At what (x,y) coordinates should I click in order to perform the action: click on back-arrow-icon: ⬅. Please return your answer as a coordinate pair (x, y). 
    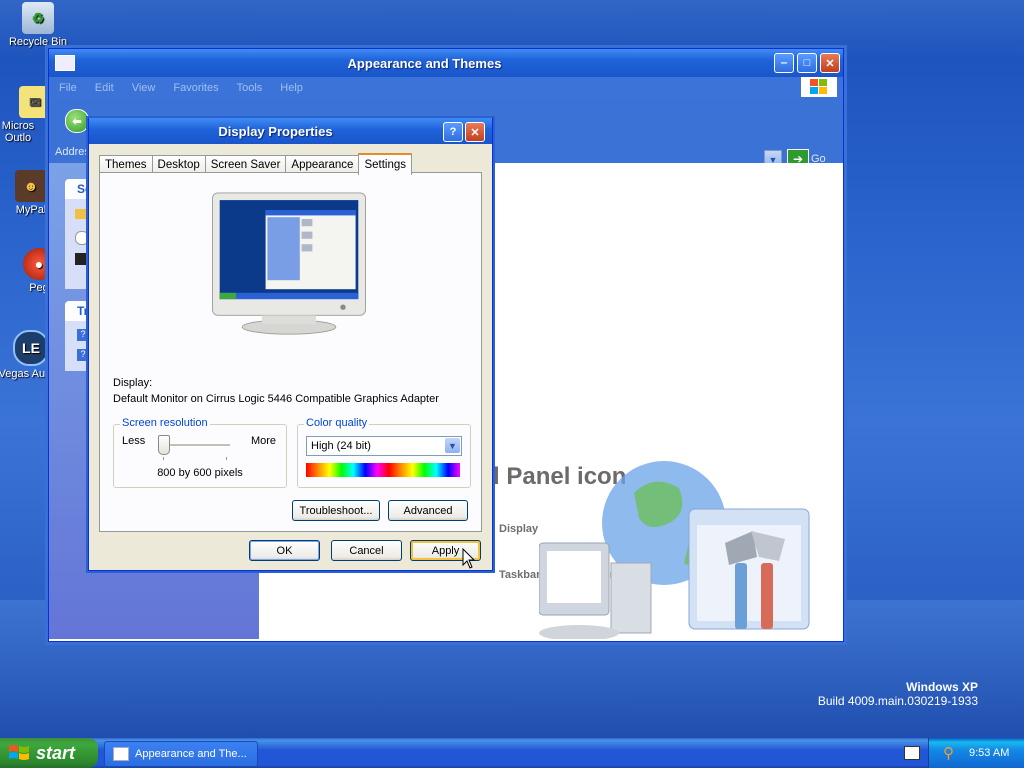
    Looking at the image, I should click on (77, 121).